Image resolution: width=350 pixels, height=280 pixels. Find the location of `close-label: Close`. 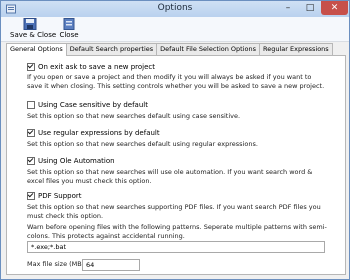

close-label: Close is located at coordinates (69, 35).